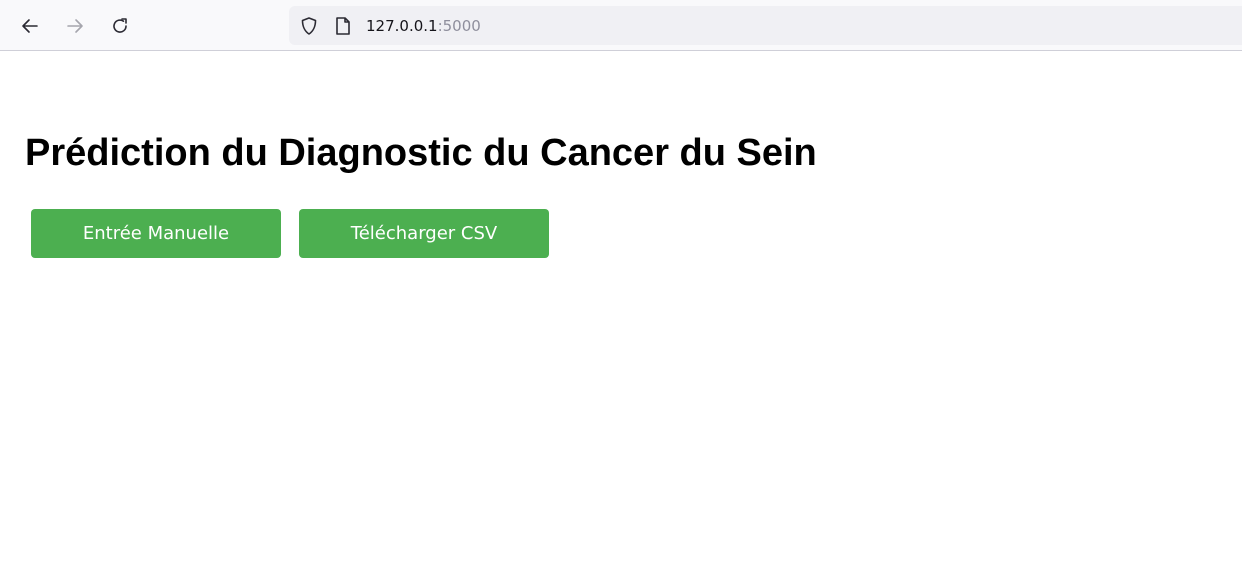  I want to click on url-host: 127.0.0.1, so click(402, 26).